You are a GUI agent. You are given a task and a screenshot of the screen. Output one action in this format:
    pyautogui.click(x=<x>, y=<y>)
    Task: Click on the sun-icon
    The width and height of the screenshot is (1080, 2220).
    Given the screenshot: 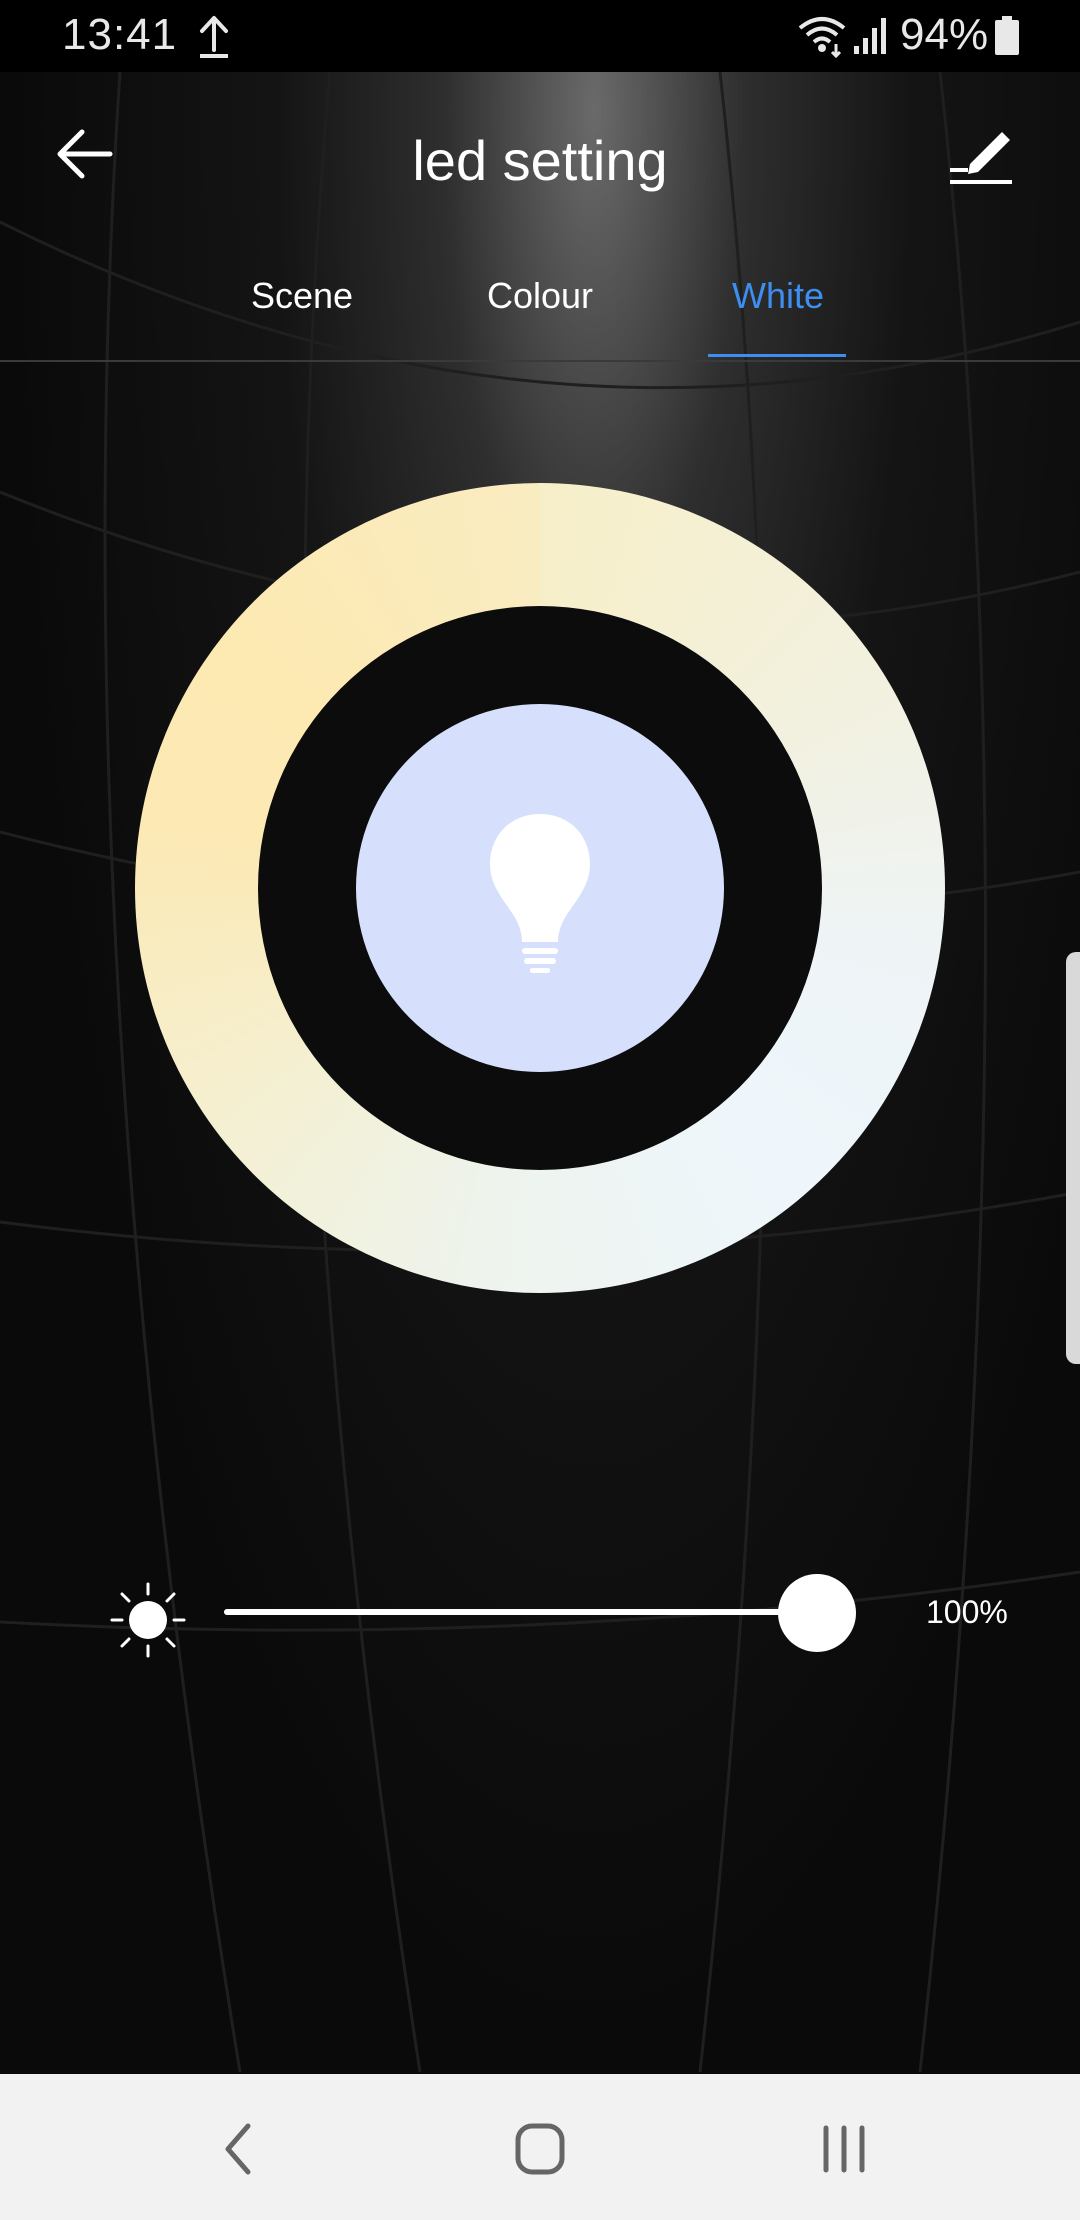 What is the action you would take?
    pyautogui.click(x=148, y=1620)
    